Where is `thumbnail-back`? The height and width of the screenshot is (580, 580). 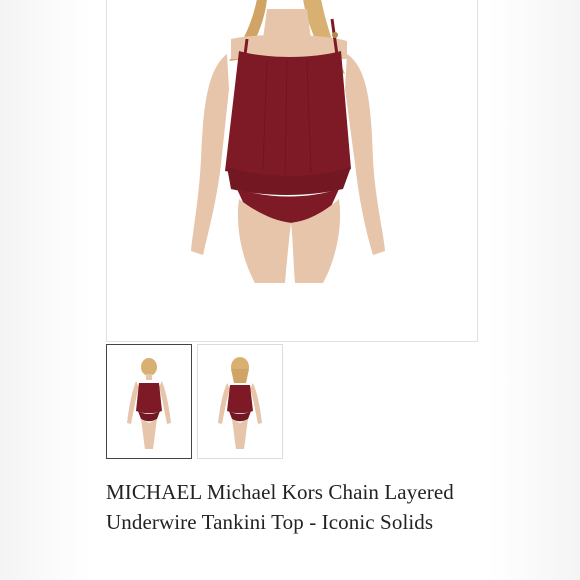
thumbnail-back is located at coordinates (240, 401).